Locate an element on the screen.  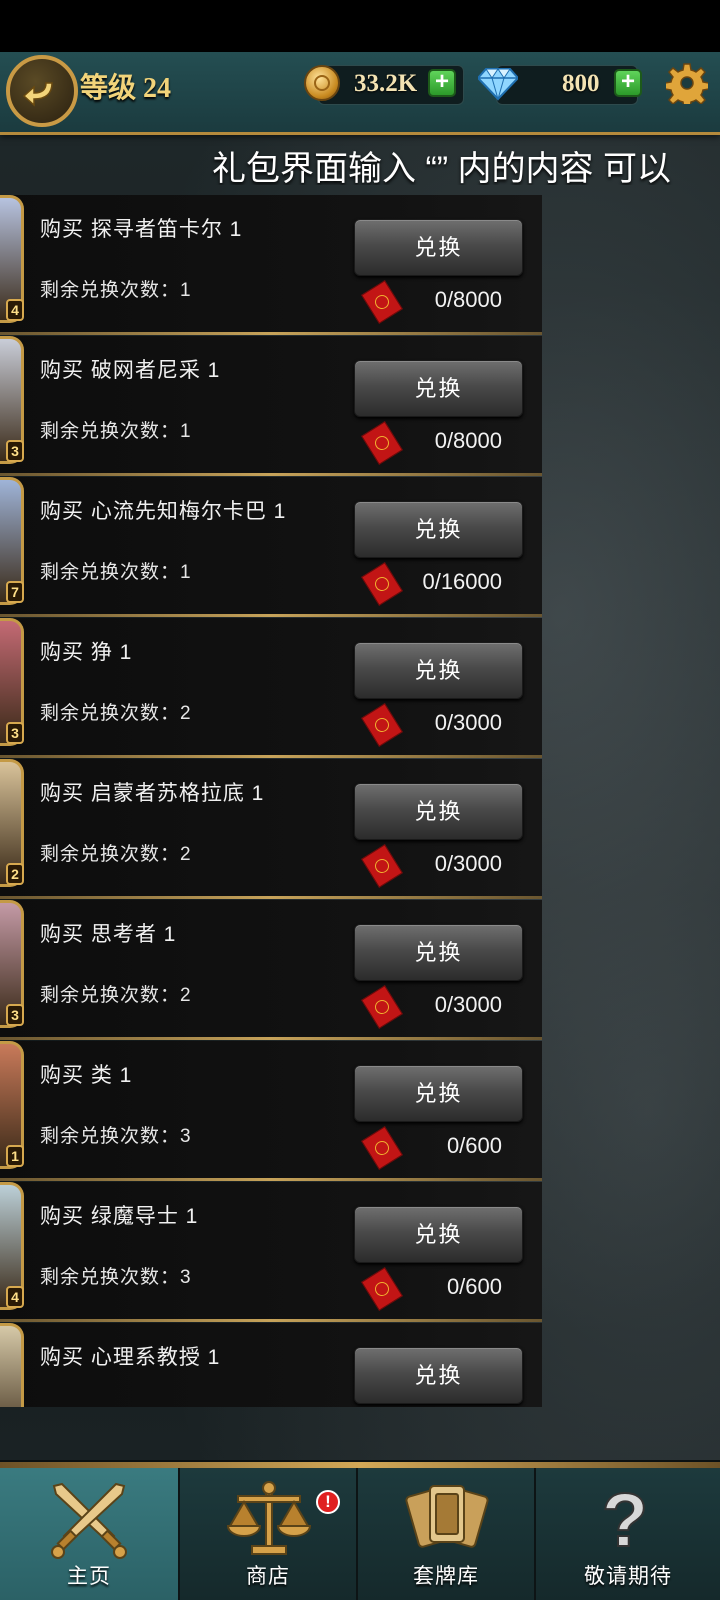
card-level-badge: 7 is located at coordinates (15, 592).